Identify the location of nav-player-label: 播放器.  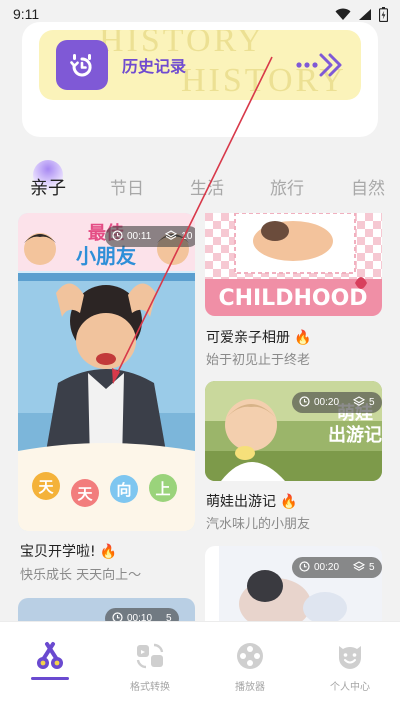
(250, 687).